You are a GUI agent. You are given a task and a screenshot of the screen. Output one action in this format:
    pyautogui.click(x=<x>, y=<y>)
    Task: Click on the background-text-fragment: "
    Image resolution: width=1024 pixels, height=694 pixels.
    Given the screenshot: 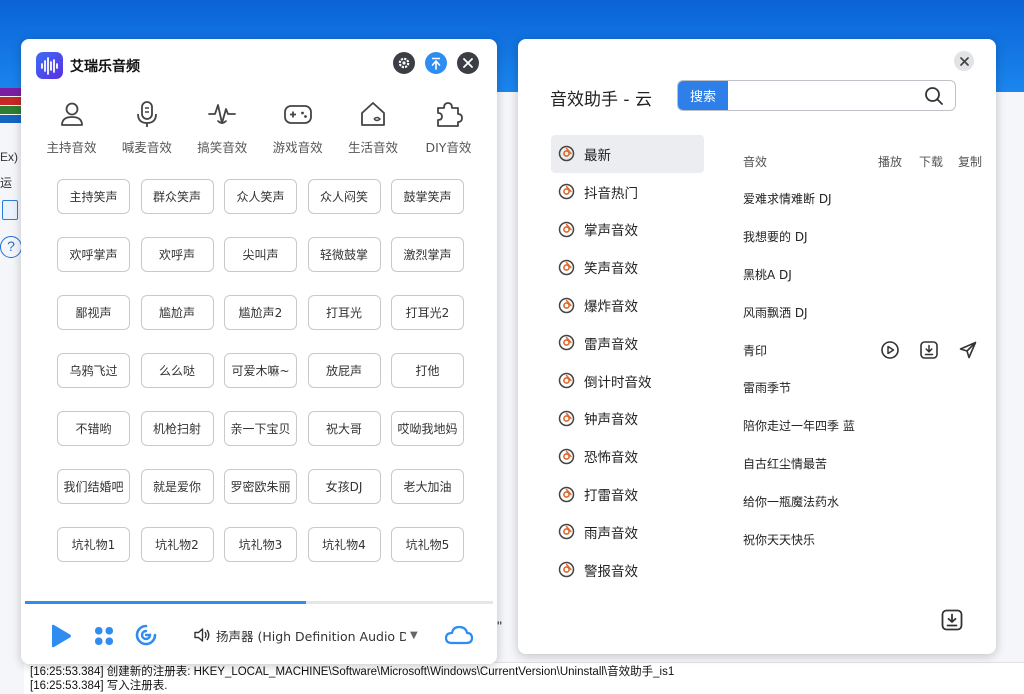 What is the action you would take?
    pyautogui.click(x=499, y=626)
    